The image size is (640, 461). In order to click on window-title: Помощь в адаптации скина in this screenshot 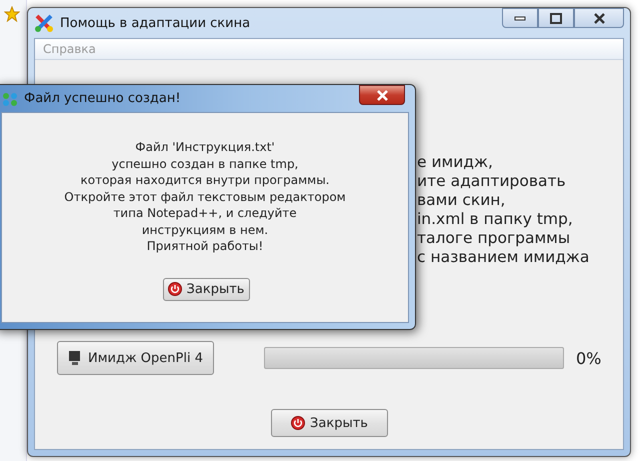, I will do `click(156, 23)`.